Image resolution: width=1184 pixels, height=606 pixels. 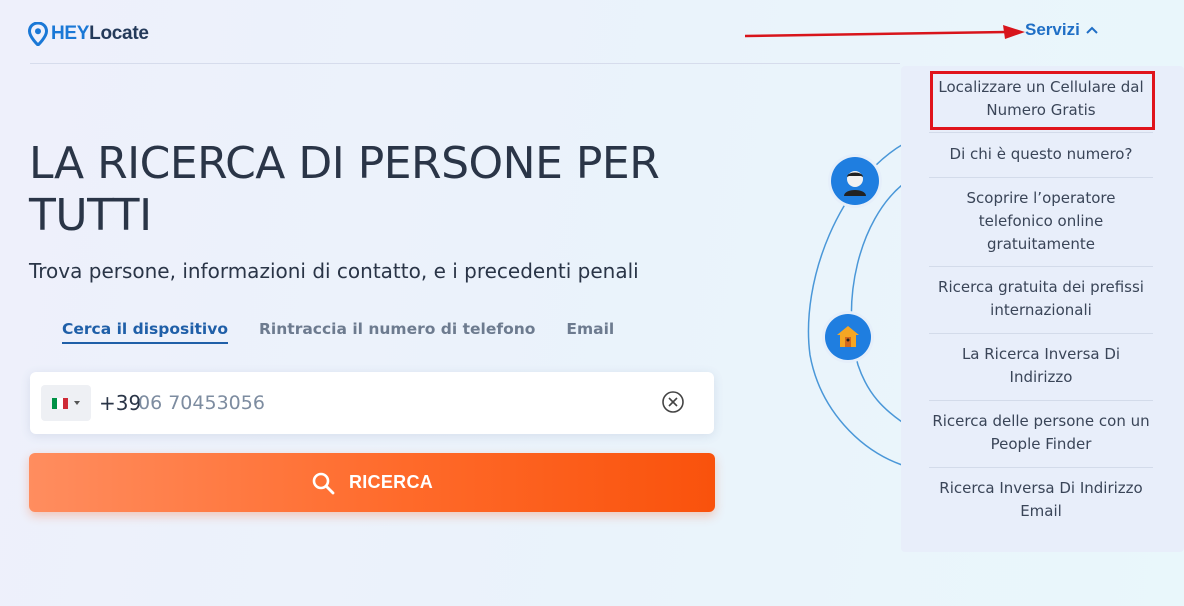 What do you see at coordinates (590, 332) in the screenshot?
I see `tab-email: Email` at bounding box center [590, 332].